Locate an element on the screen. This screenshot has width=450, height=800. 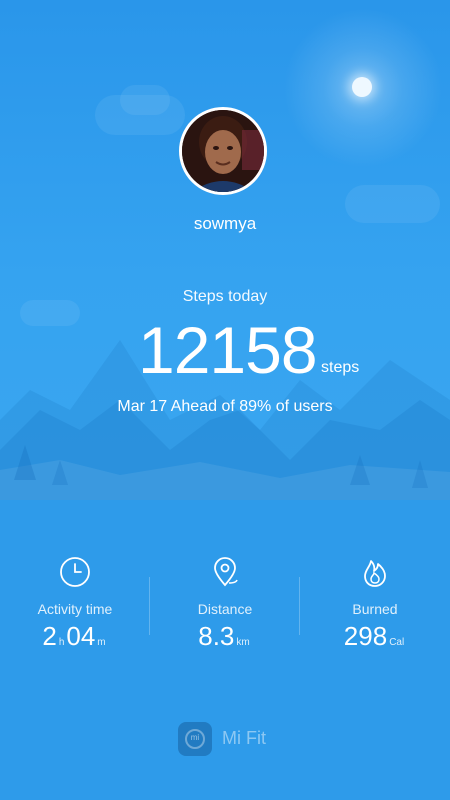
stat-activity-time: Activity time 2 h04 m is located at coordinates (75, 605).